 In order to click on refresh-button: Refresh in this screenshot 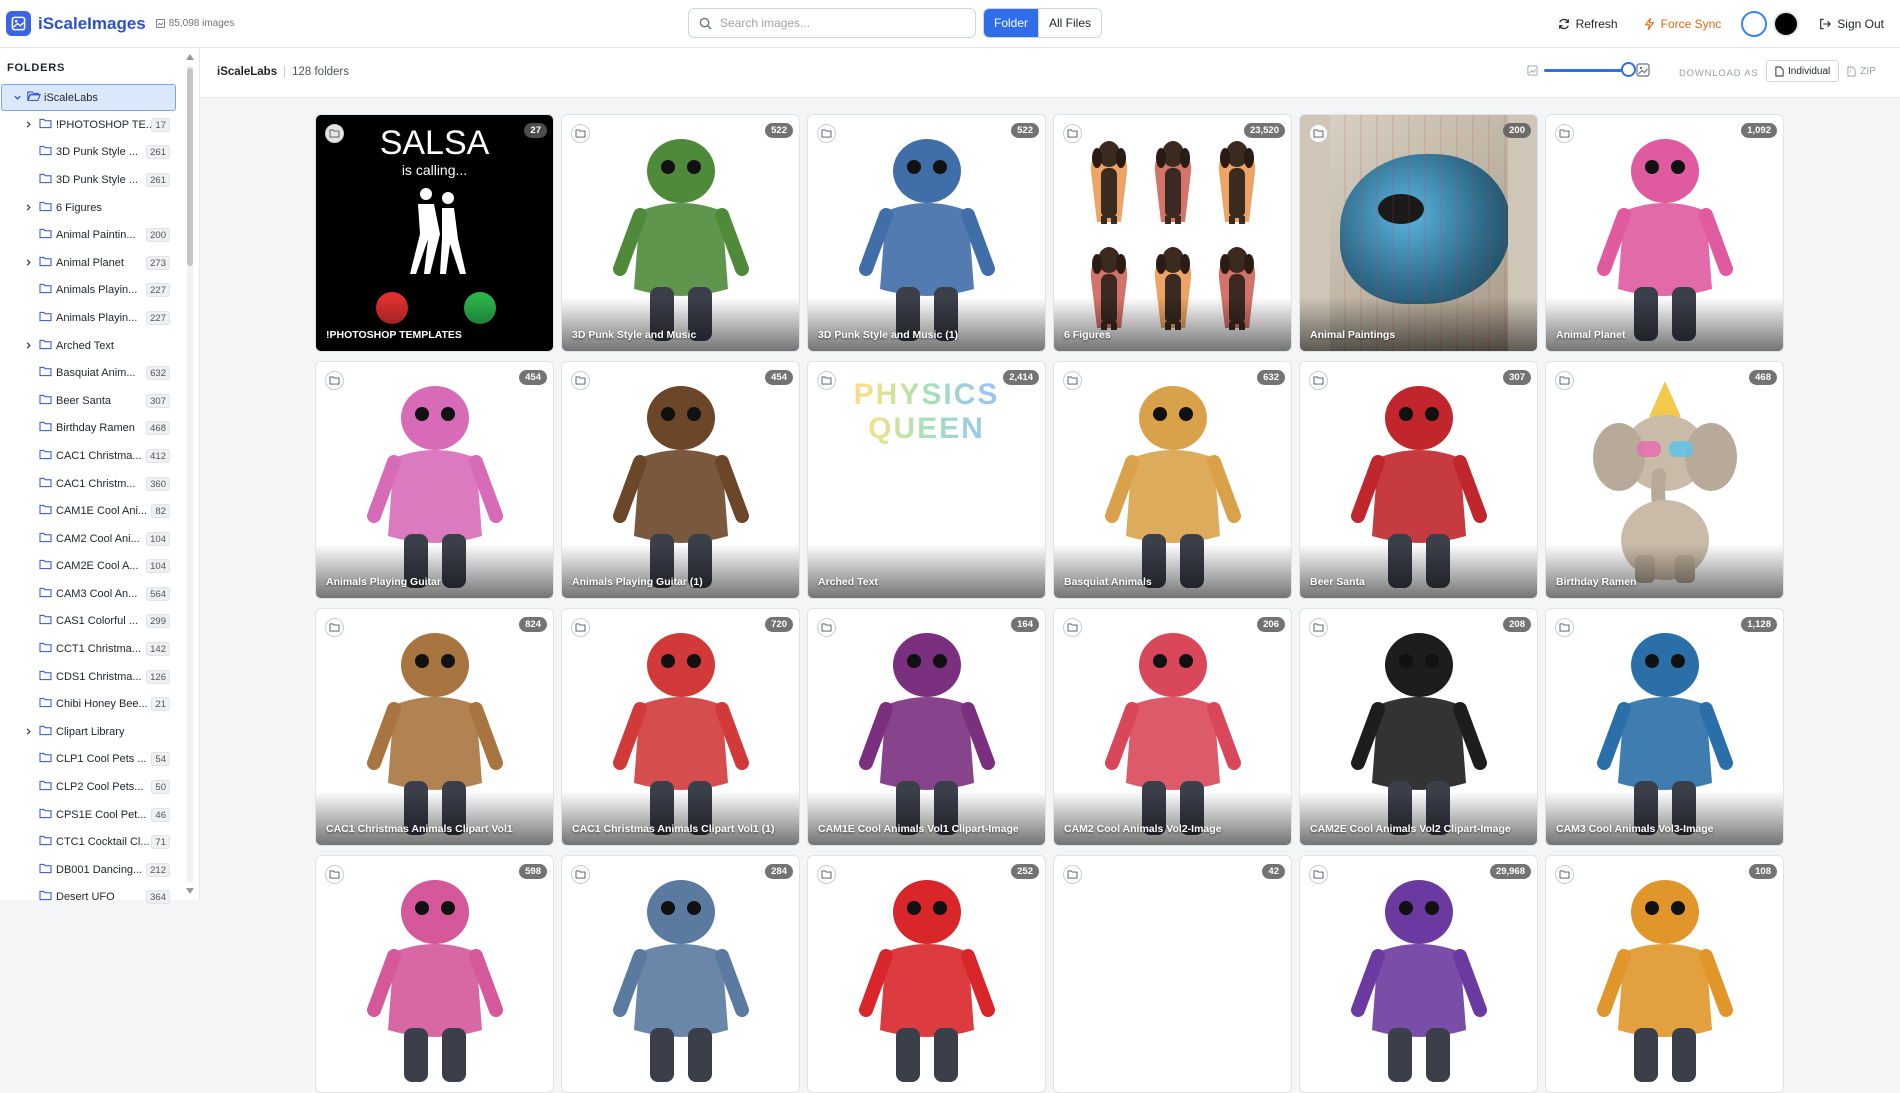, I will do `click(1588, 24)`.